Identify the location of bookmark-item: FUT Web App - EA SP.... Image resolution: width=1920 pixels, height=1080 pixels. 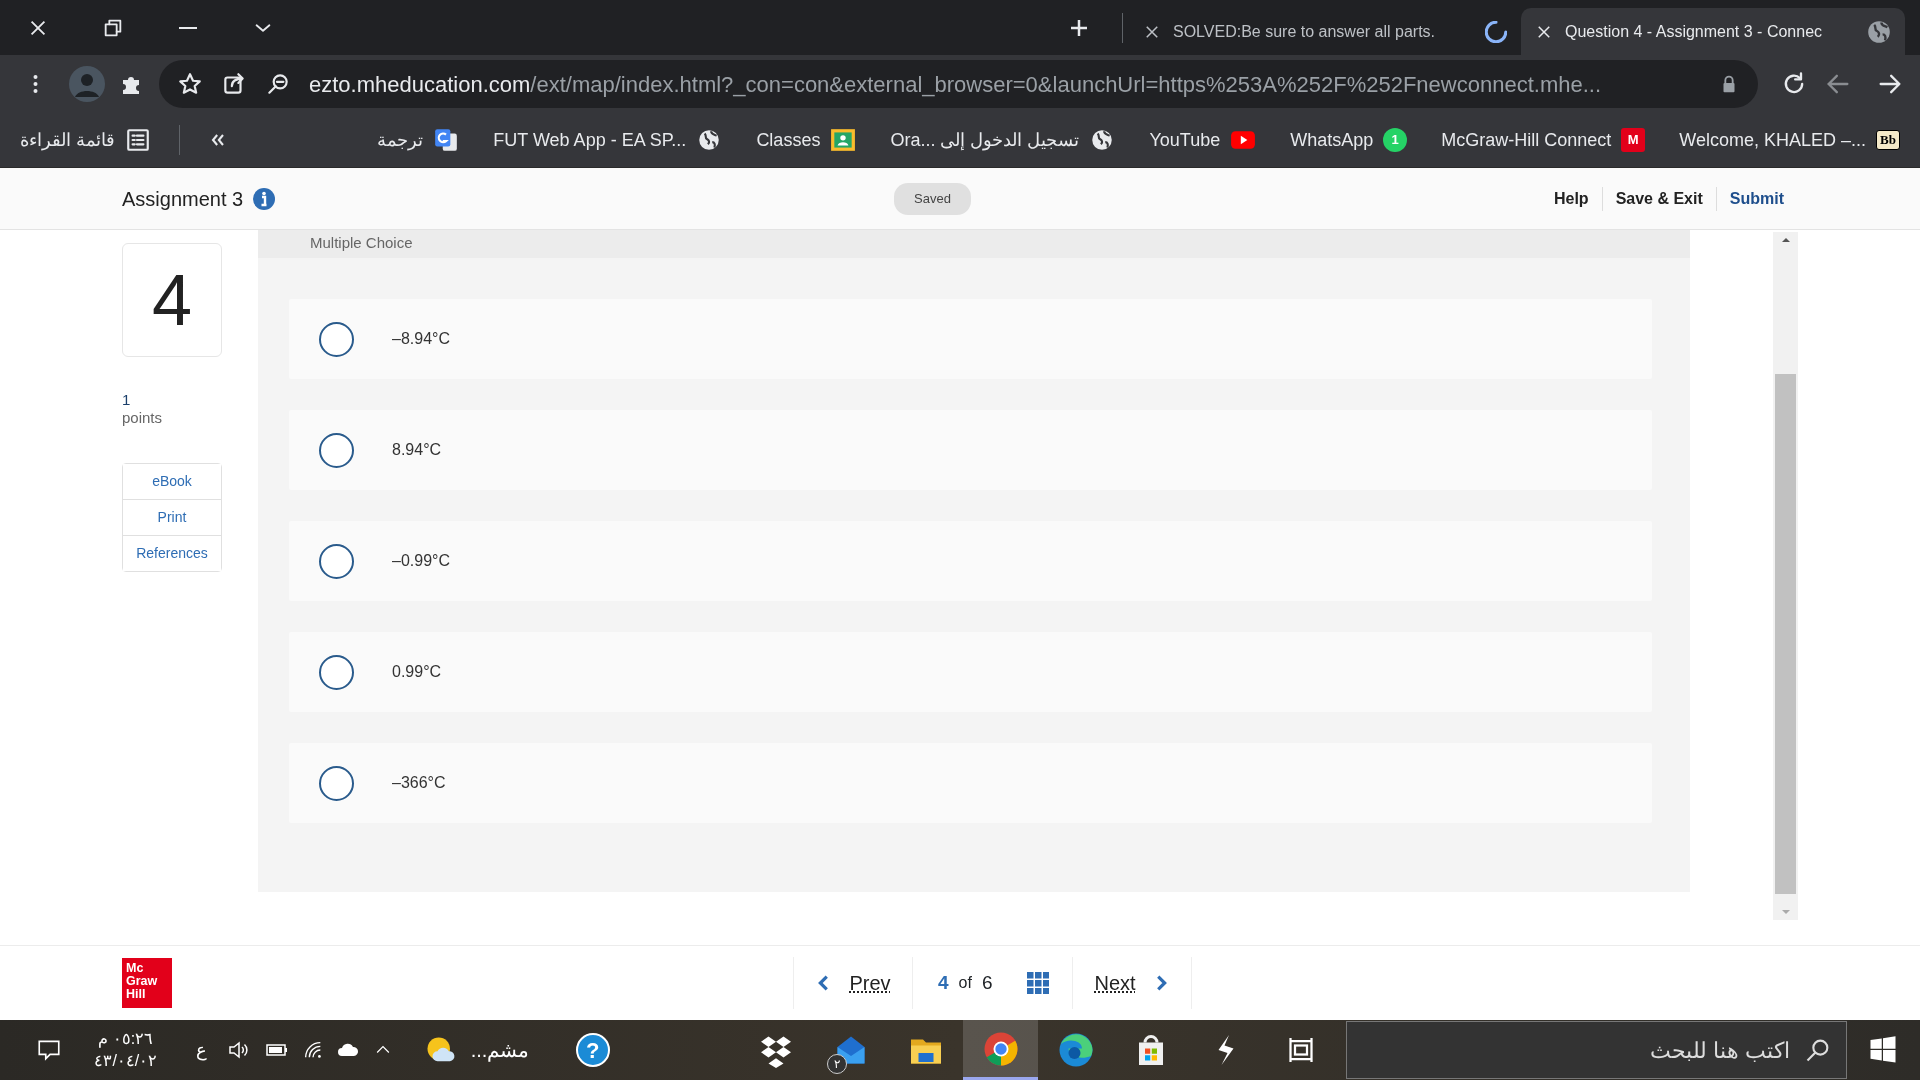
(608, 140).